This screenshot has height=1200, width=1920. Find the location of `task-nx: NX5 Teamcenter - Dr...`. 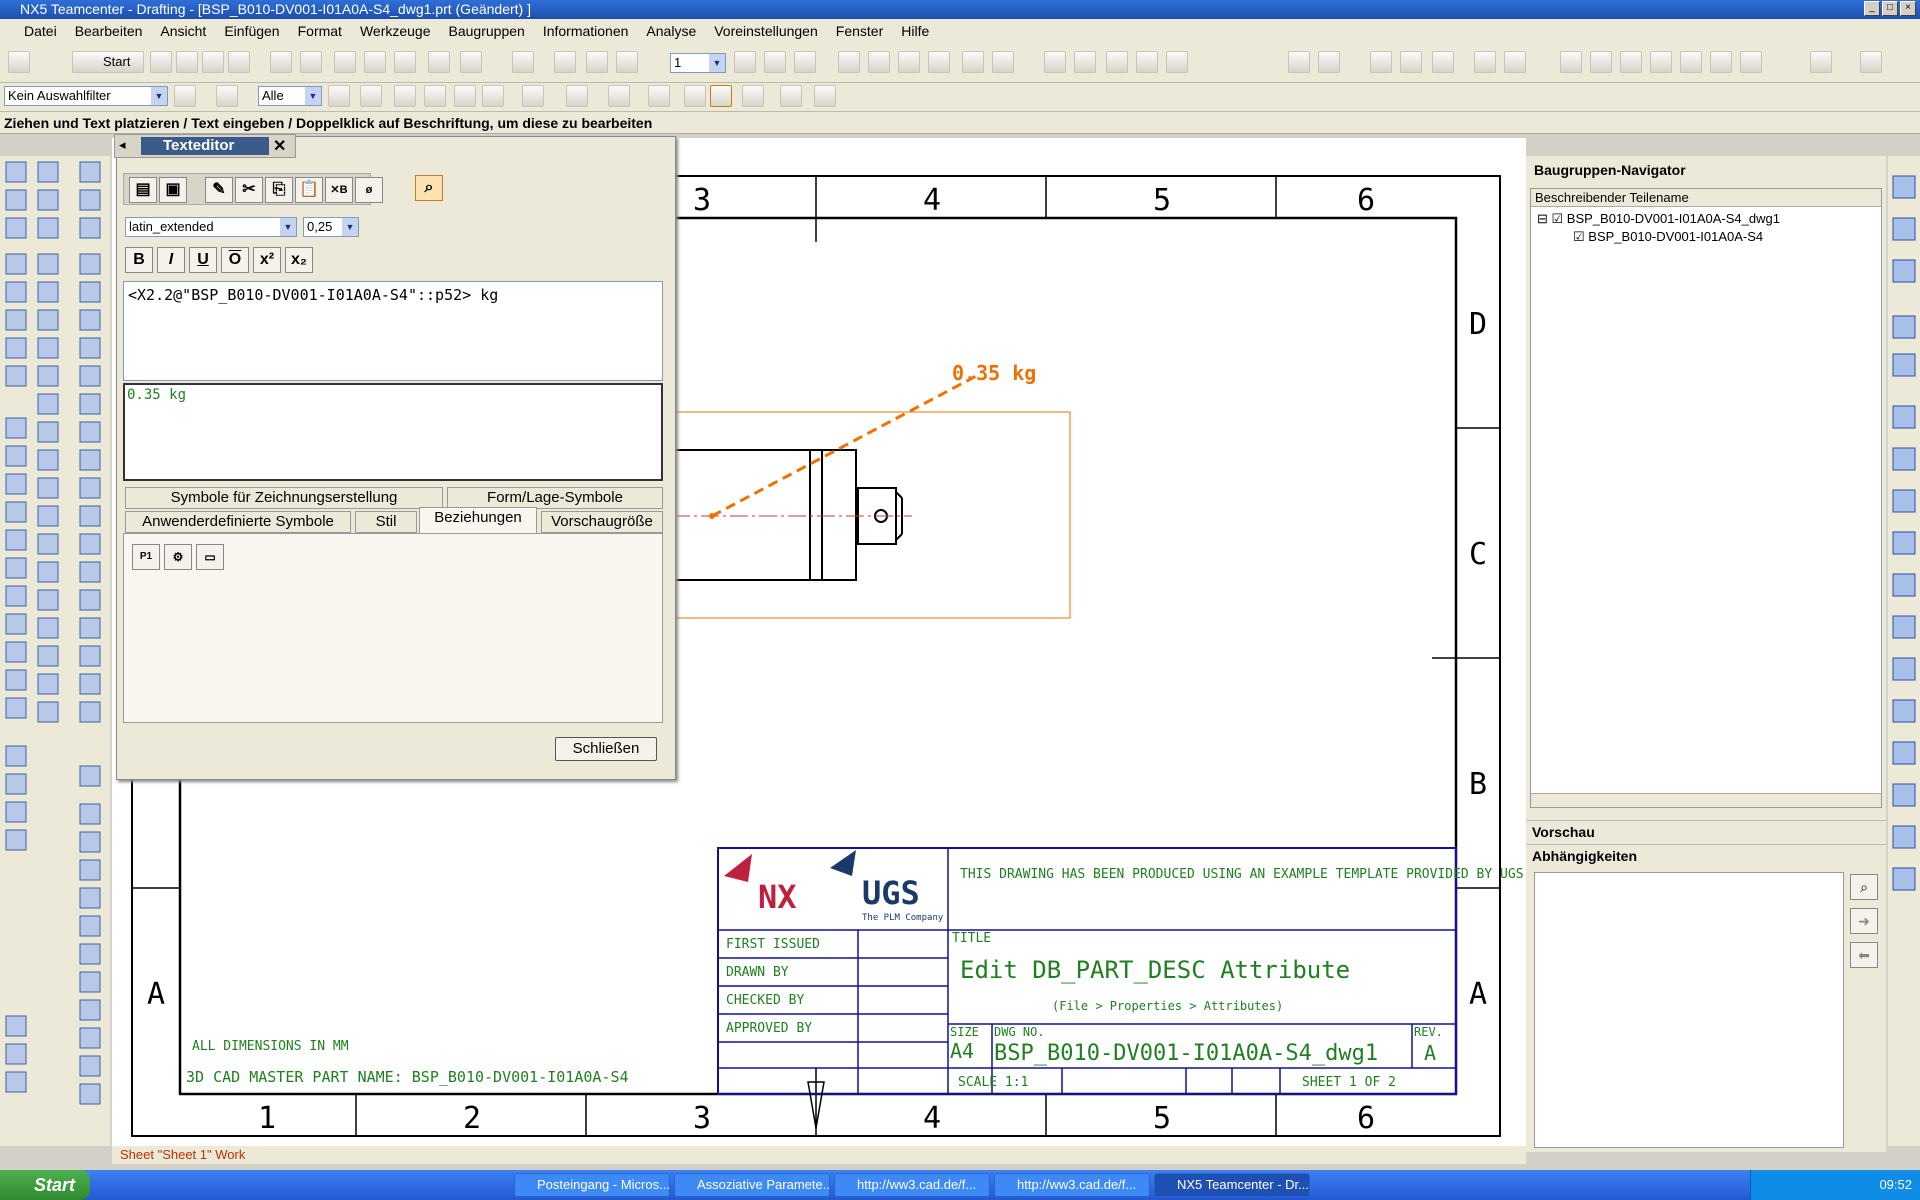

task-nx: NX5 Teamcenter - Dr... is located at coordinates (1232, 1185).